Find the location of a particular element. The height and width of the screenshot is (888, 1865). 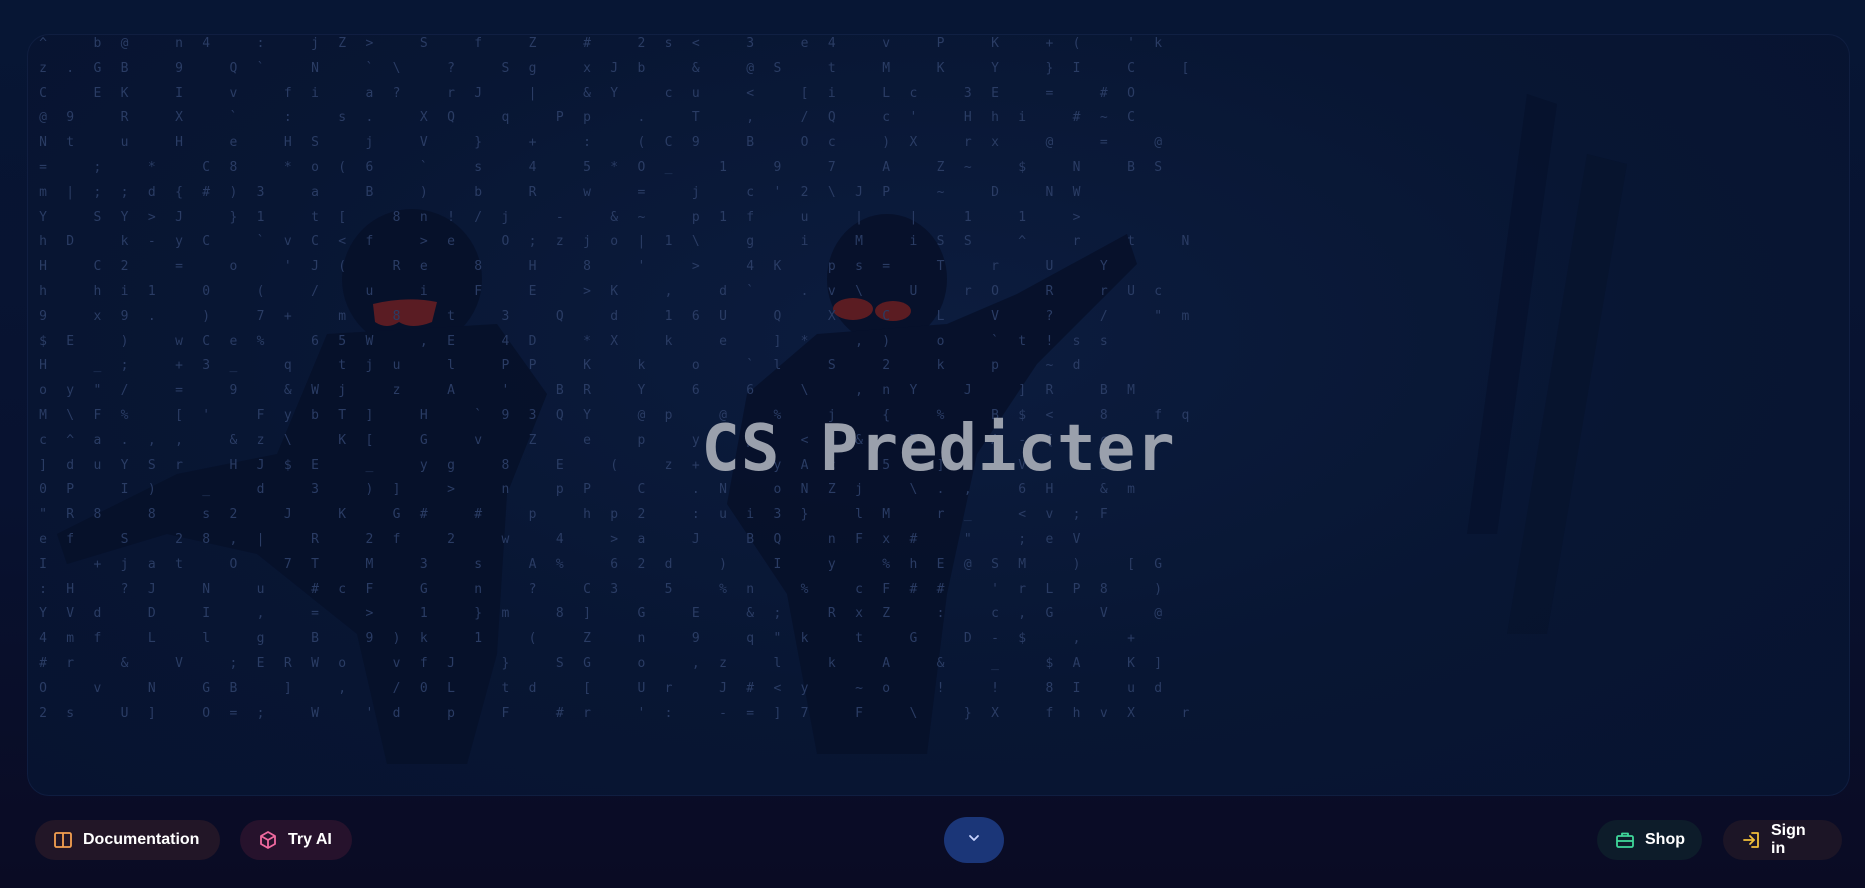

documentation-button: Documentation is located at coordinates (127, 840).